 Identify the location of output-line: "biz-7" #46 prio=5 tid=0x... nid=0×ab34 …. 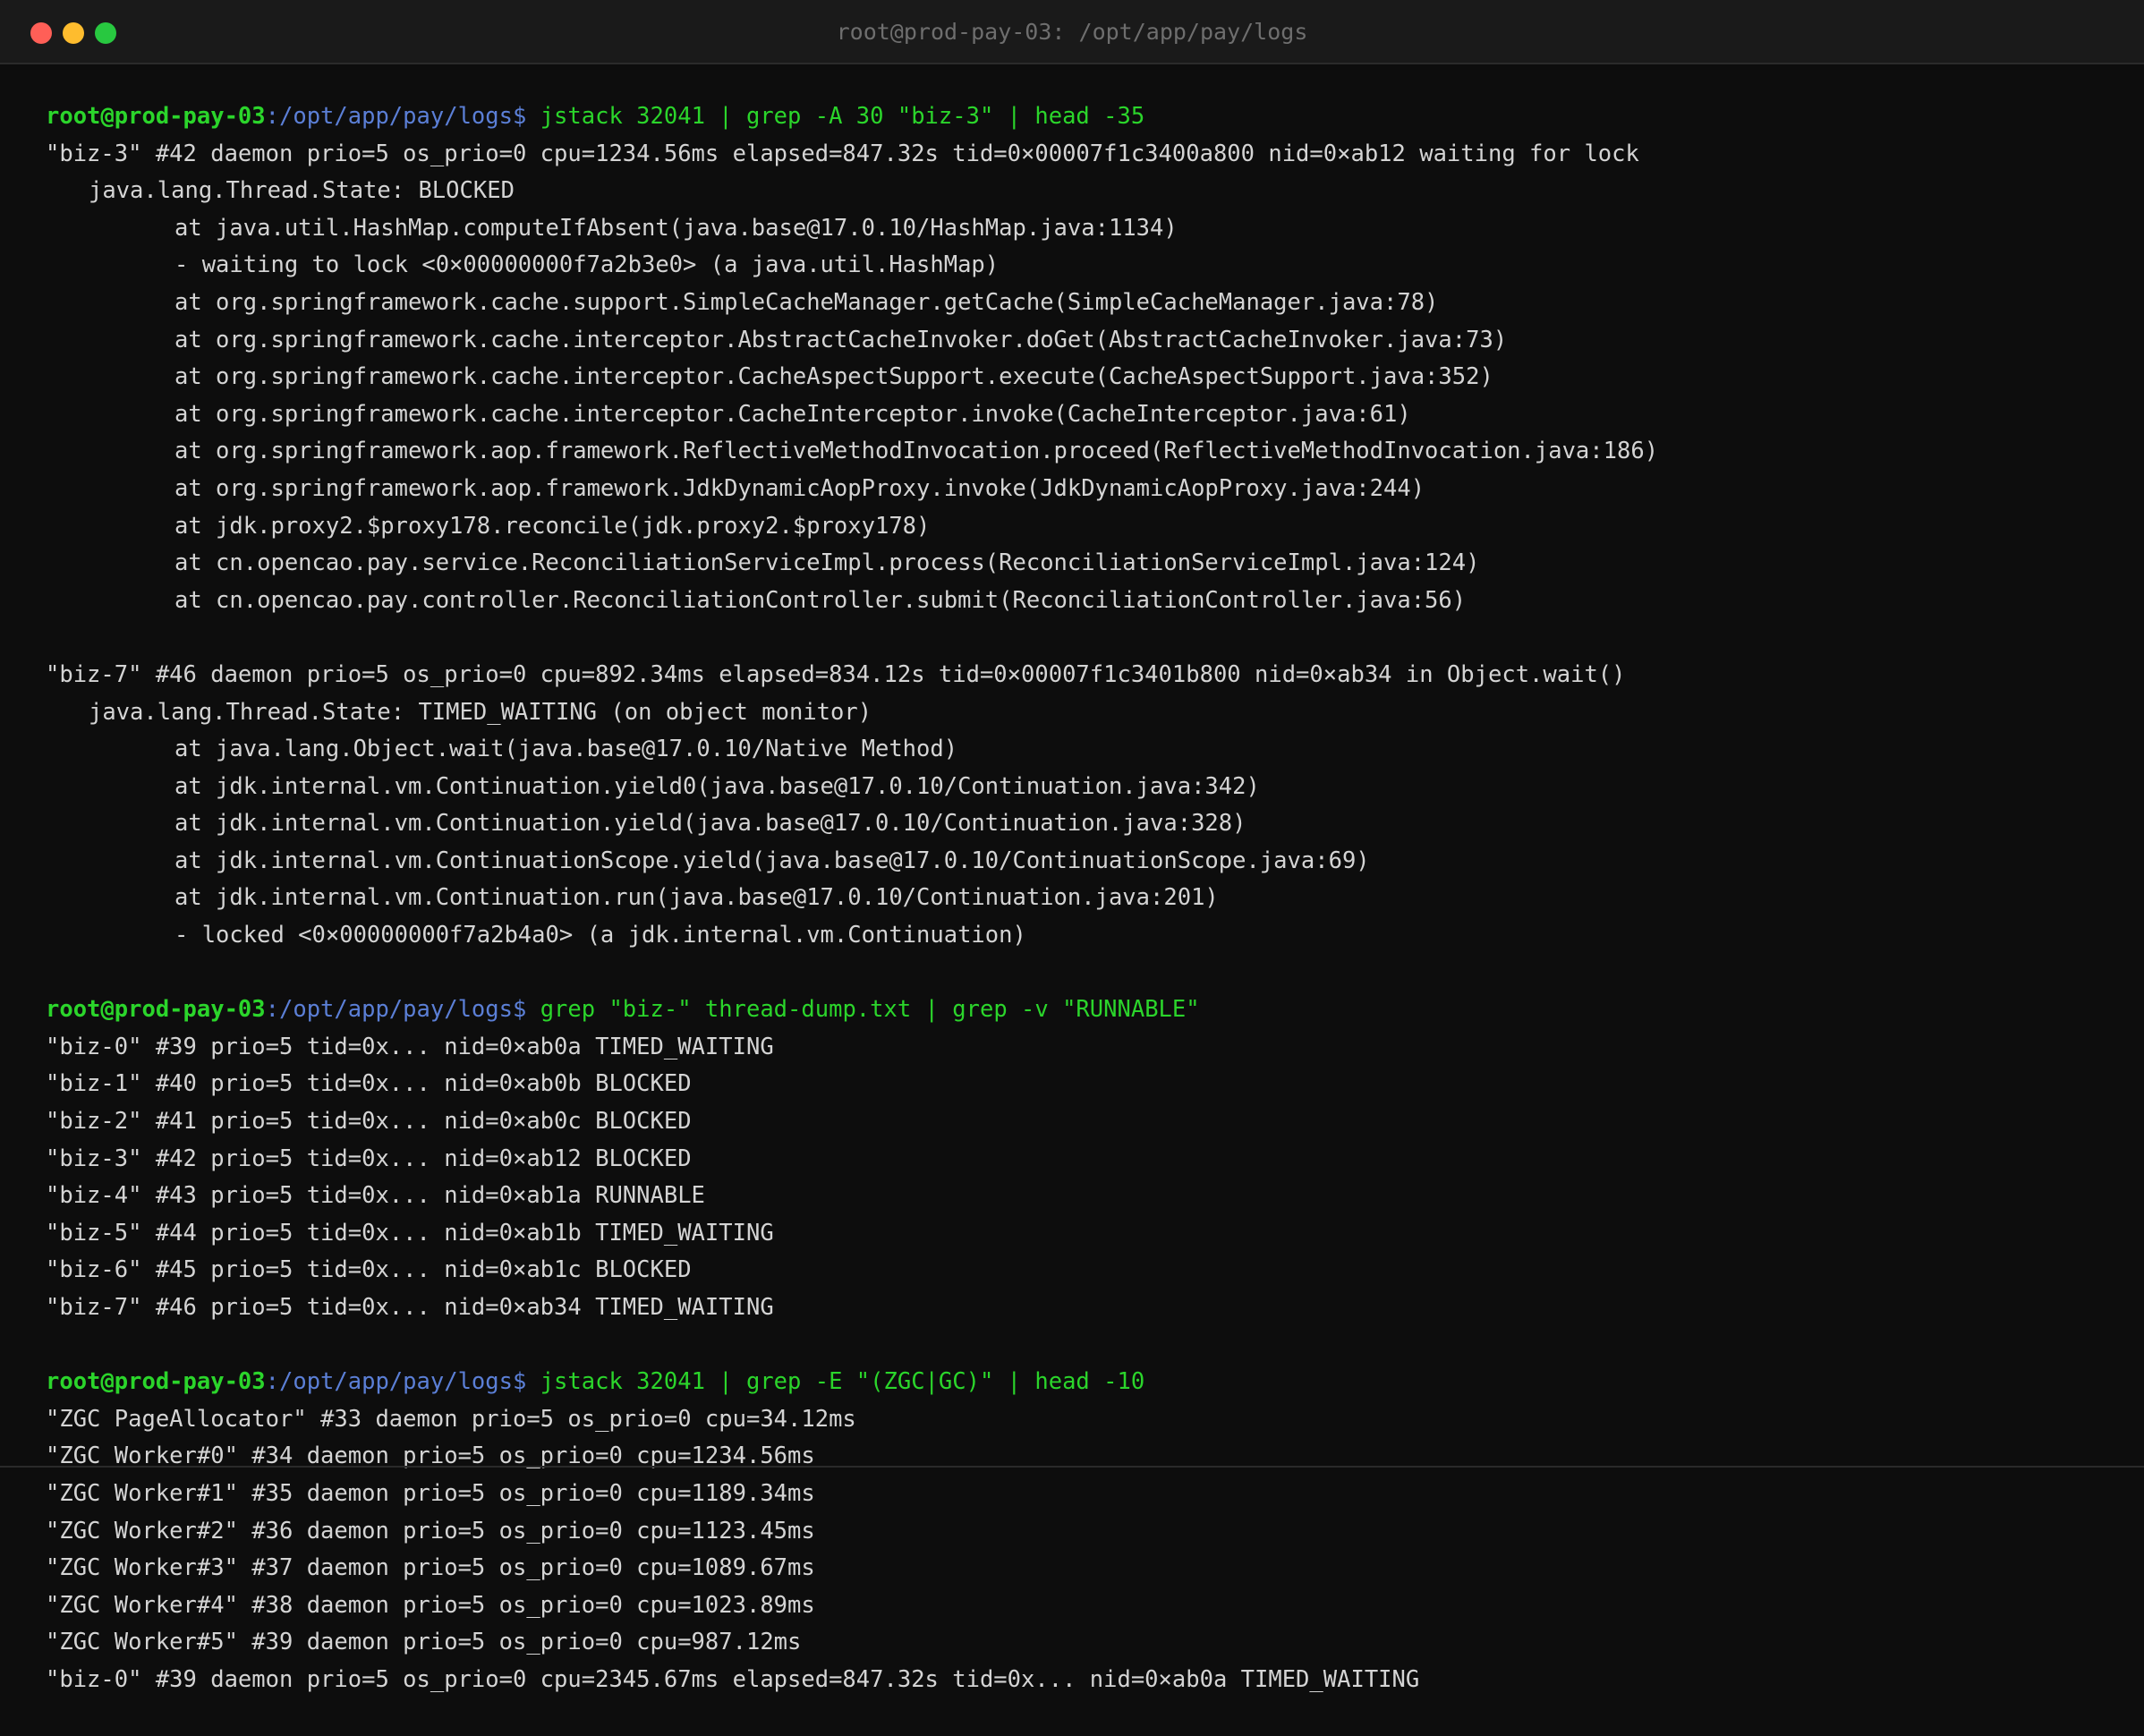
(410, 1307).